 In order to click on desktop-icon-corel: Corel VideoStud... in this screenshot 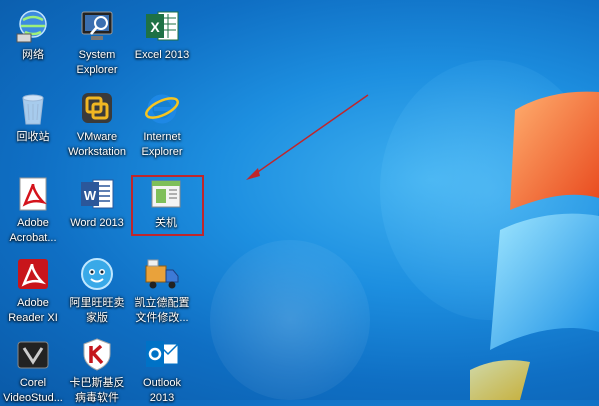, I will do `click(33, 371)`.